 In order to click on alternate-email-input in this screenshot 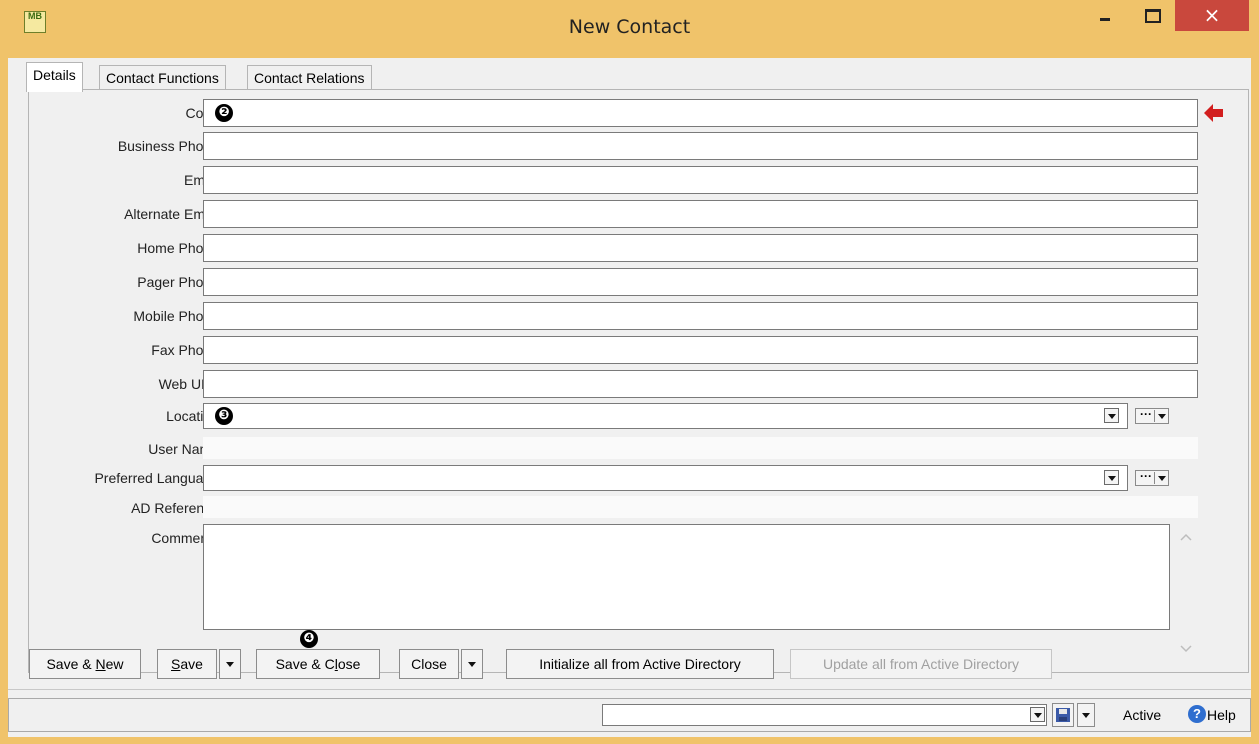, I will do `click(700, 214)`.